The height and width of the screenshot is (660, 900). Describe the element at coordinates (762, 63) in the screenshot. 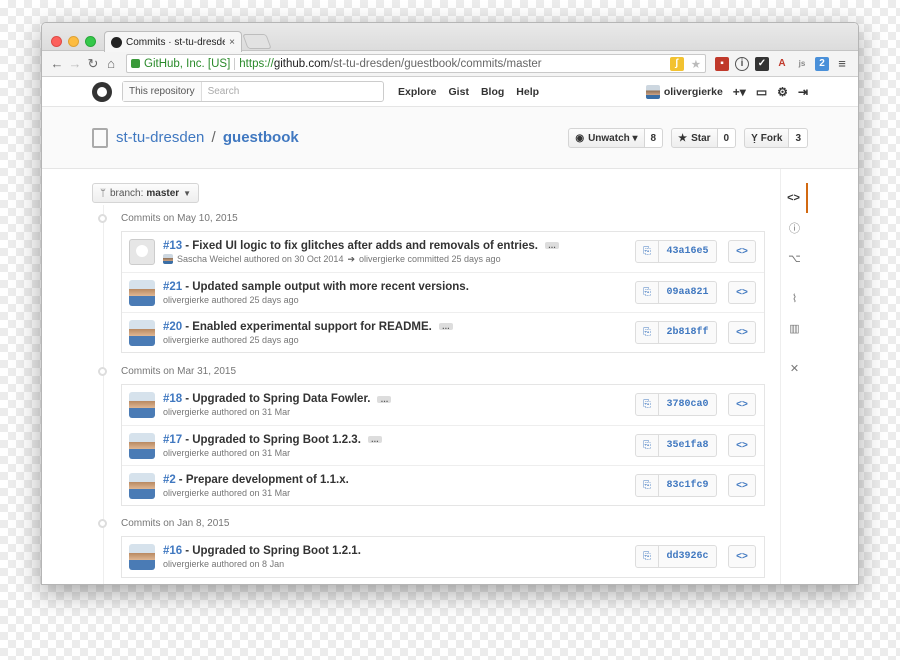

I see `extension-check-icon: ✓` at that location.